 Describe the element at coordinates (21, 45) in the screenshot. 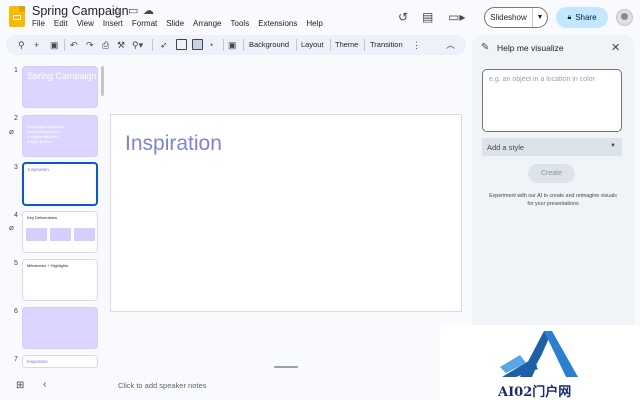

I see `search-icon: ⚲` at that location.